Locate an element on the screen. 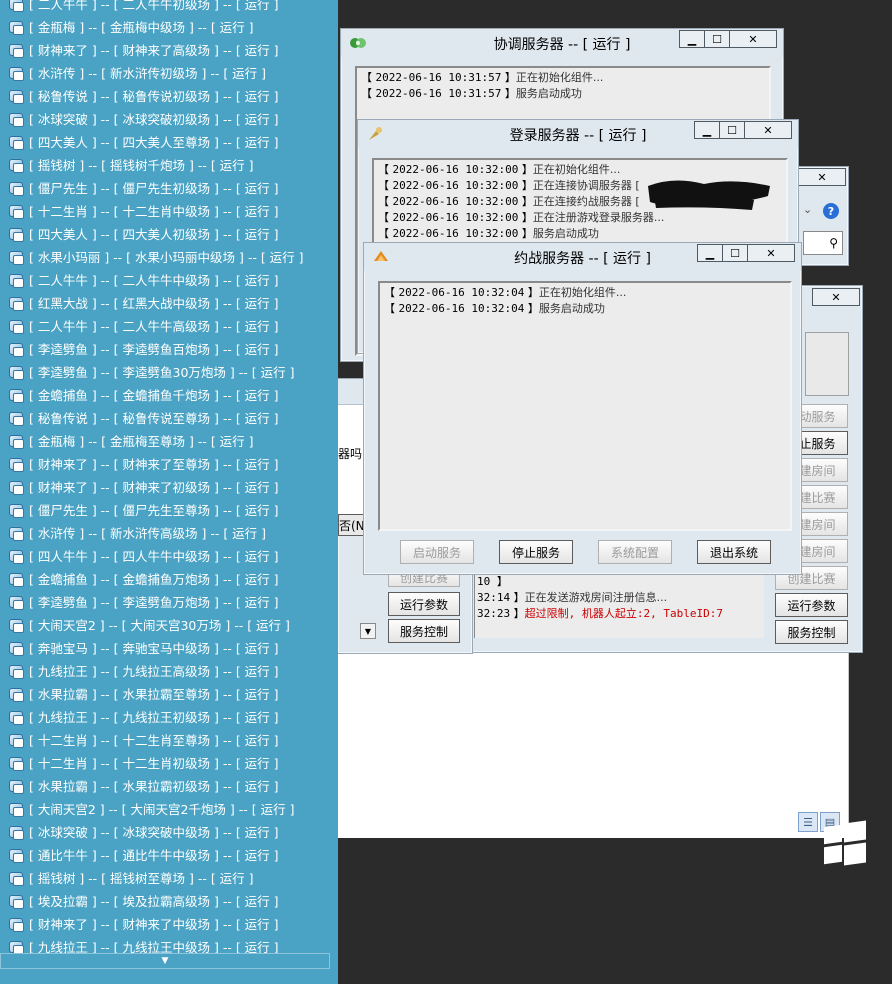 Image resolution: width=892 pixels, height=984 pixels. server-list-item-label: [ 财神来了 ] -- [ 财神来了高级场 ] -- [ 运行 ] is located at coordinates (154, 50).